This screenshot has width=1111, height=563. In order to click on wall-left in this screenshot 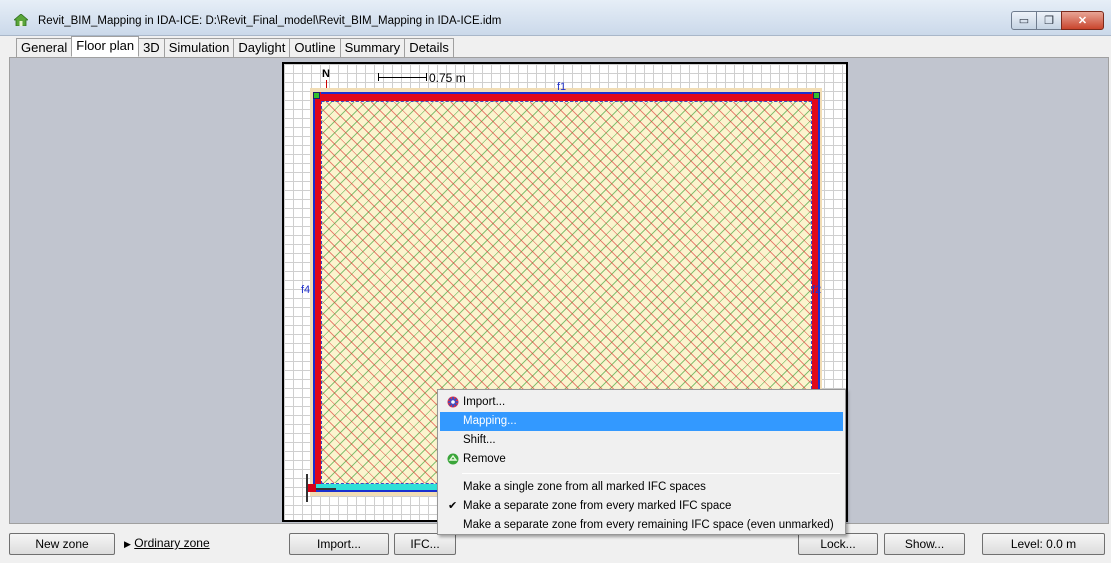, I will do `click(317, 292)`.